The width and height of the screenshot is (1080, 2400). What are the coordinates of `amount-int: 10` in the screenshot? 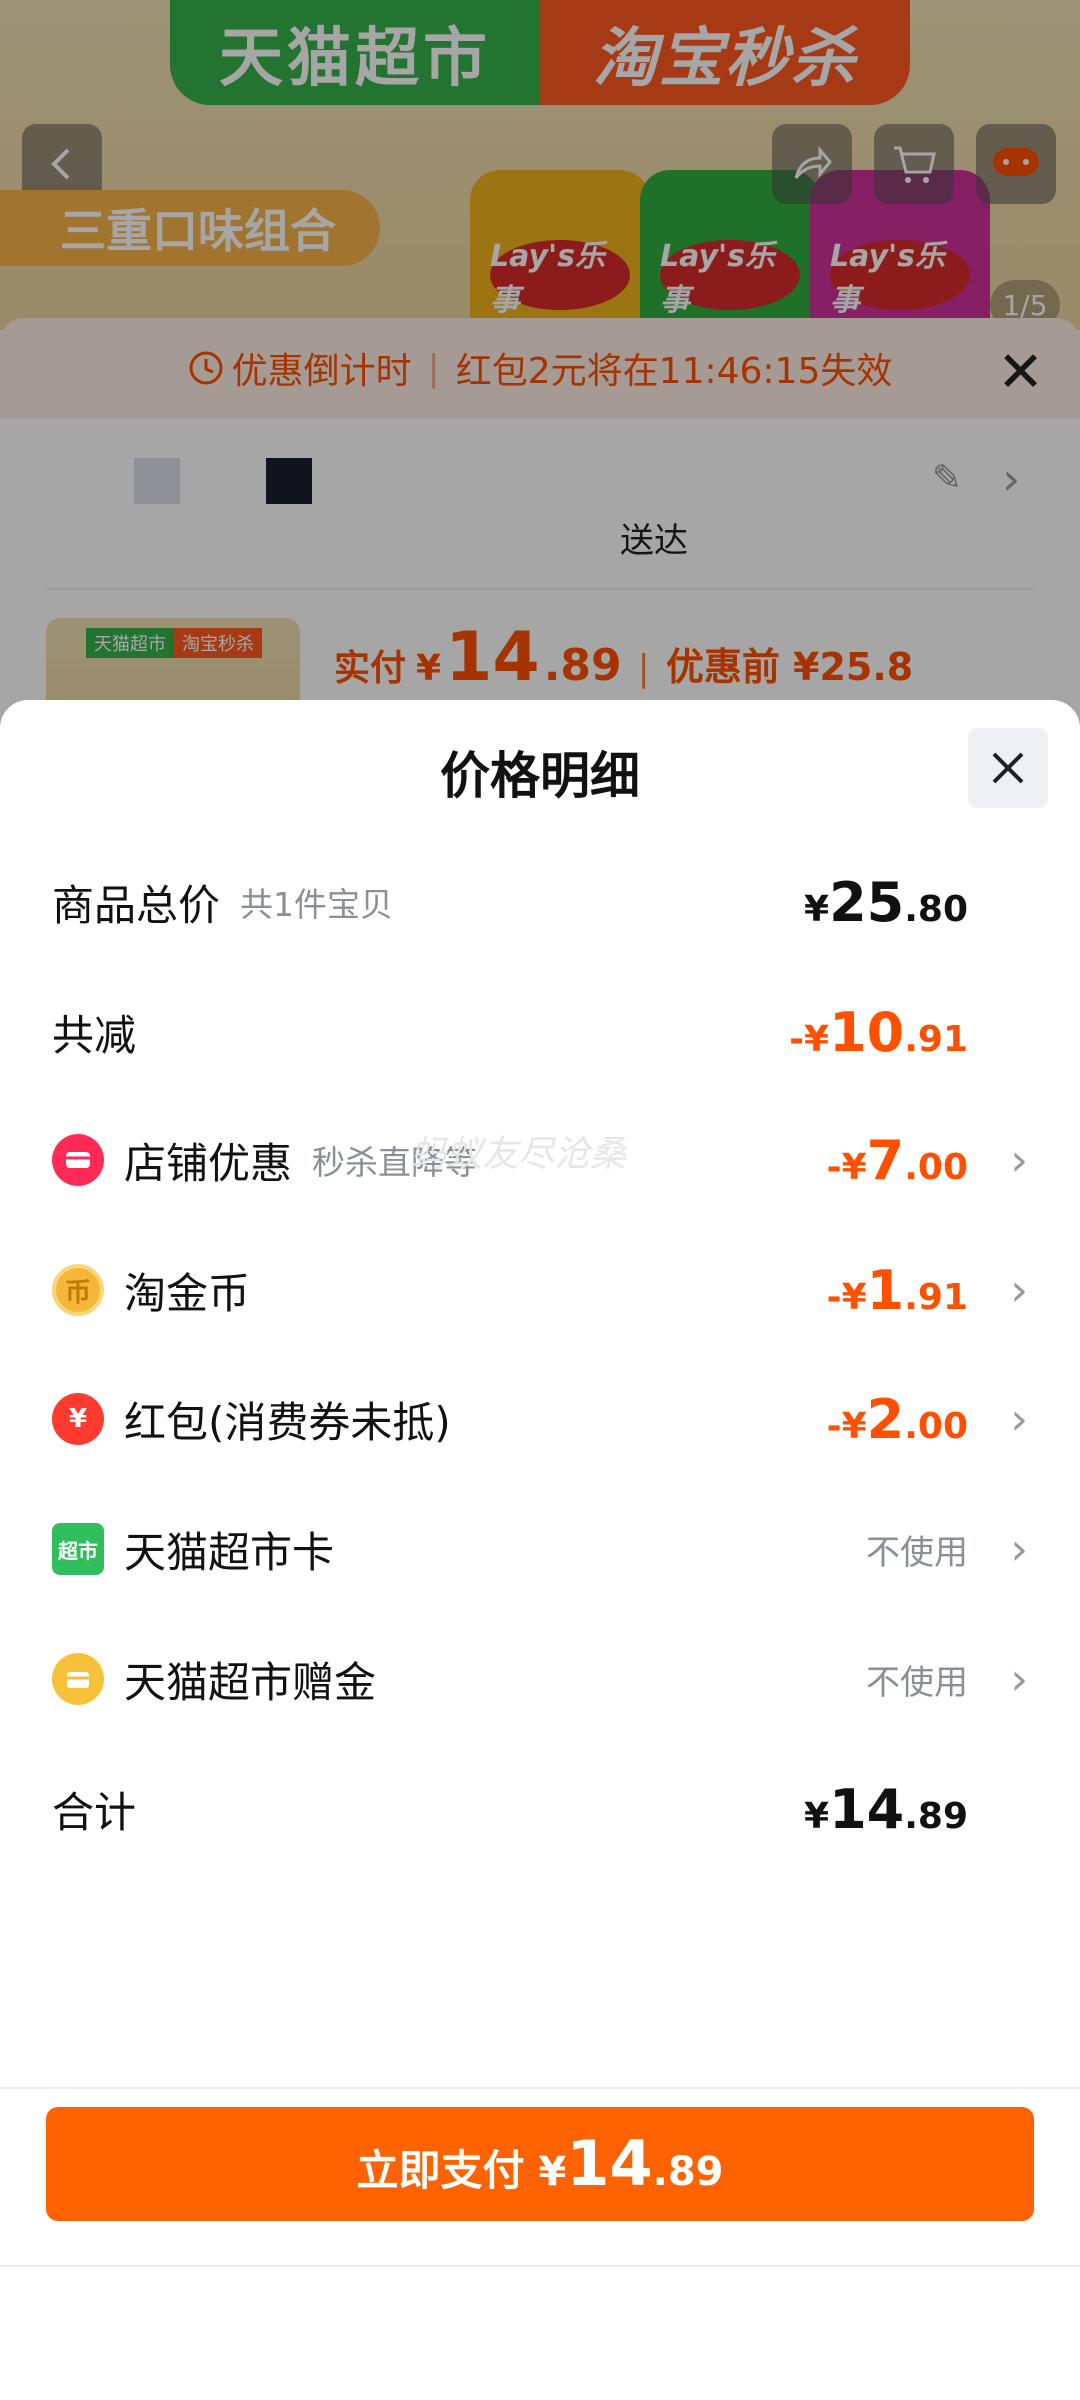 It's located at (867, 1032).